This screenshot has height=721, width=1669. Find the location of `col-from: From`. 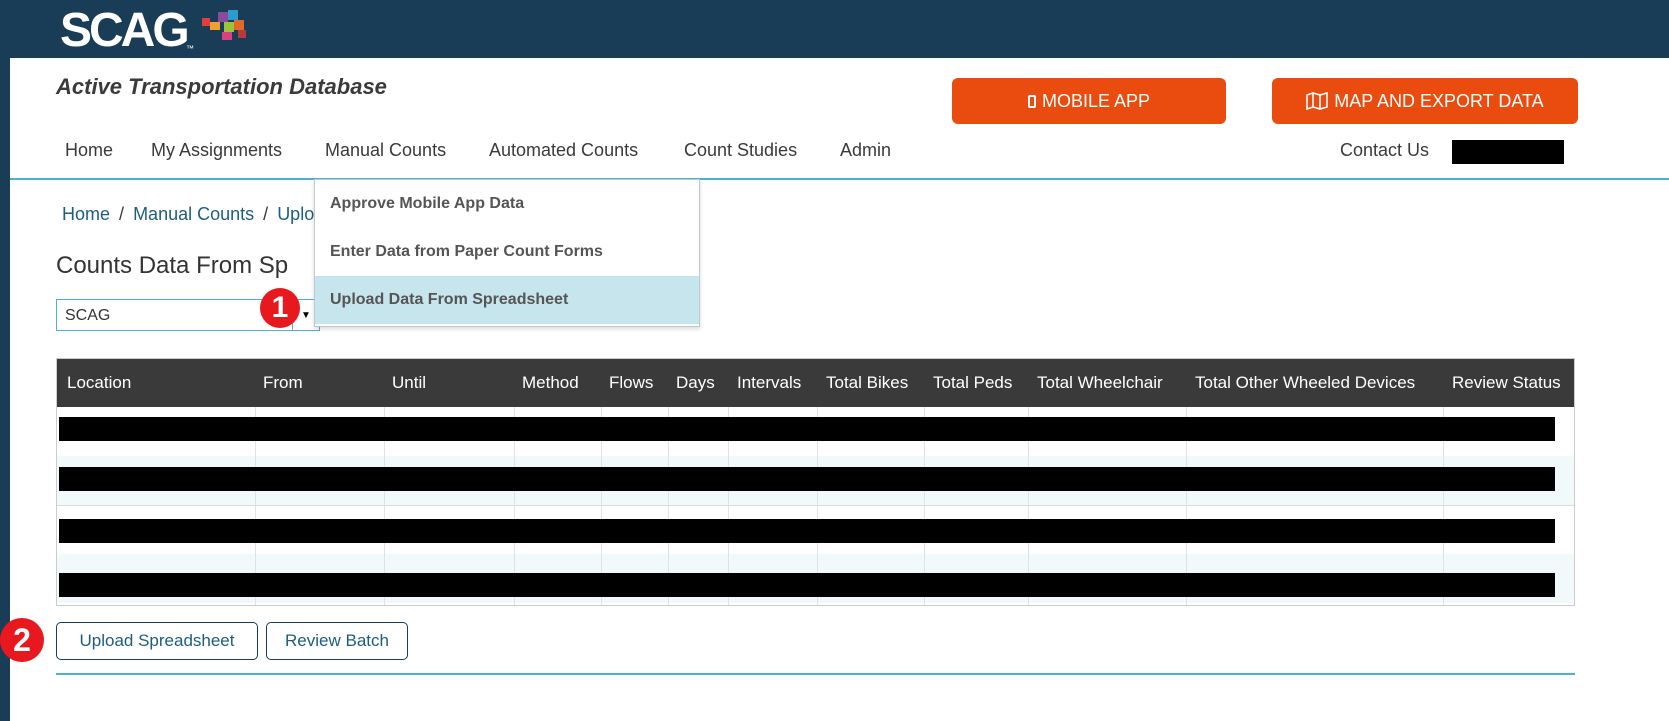

col-from: From is located at coordinates (283, 383).